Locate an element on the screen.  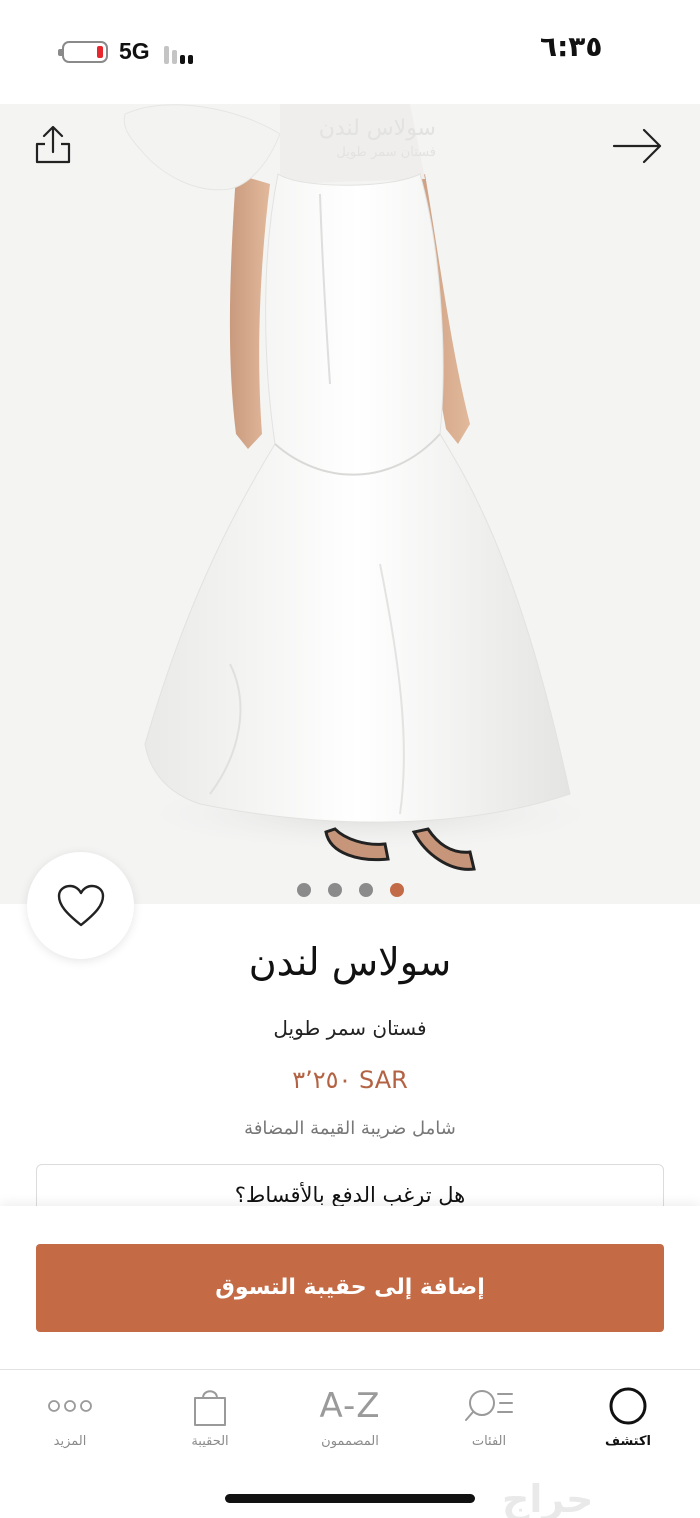
product-brand: سولاس لندن is located at coordinates (350, 962).